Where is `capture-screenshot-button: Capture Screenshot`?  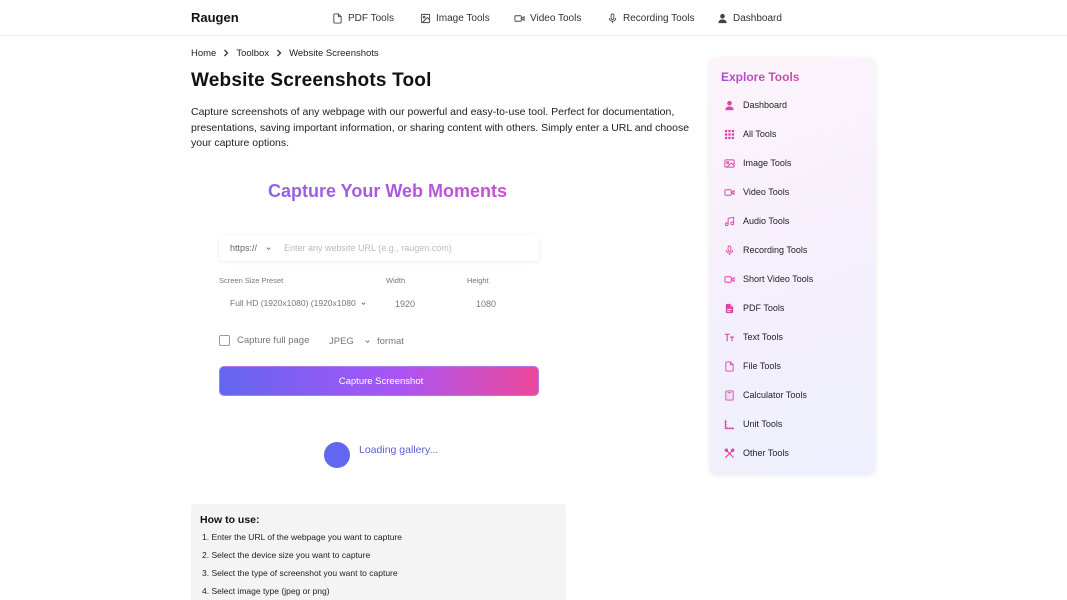 capture-screenshot-button: Capture Screenshot is located at coordinates (379, 381).